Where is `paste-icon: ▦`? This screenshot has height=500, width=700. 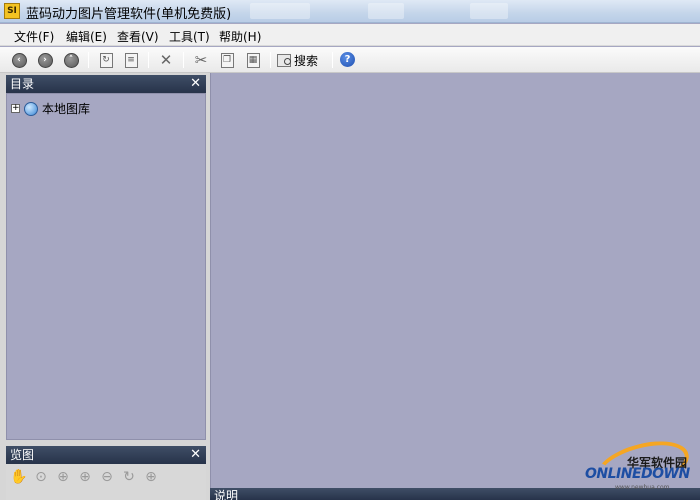 paste-icon: ▦ is located at coordinates (253, 60).